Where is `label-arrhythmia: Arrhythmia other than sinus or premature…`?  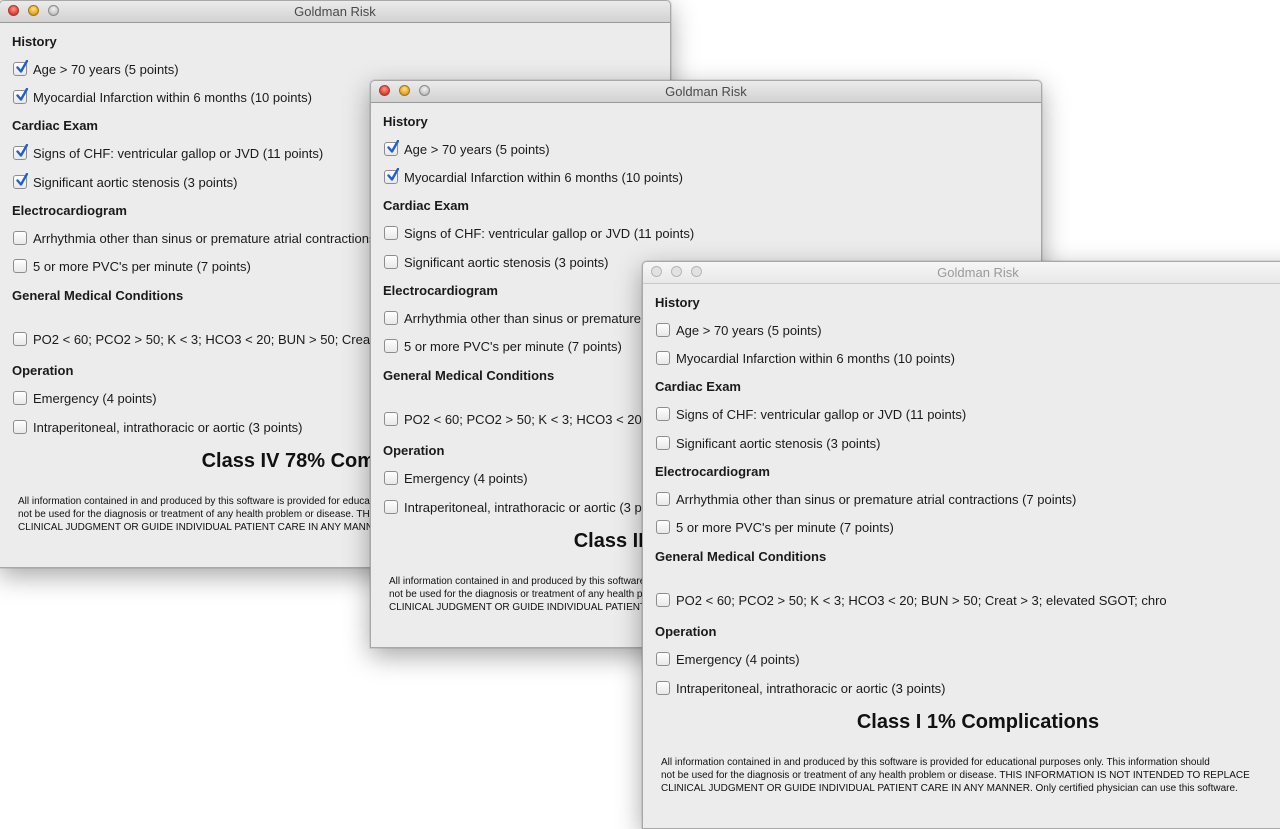 label-arrhythmia: Arrhythmia other than sinus or premature… is located at coordinates (876, 499).